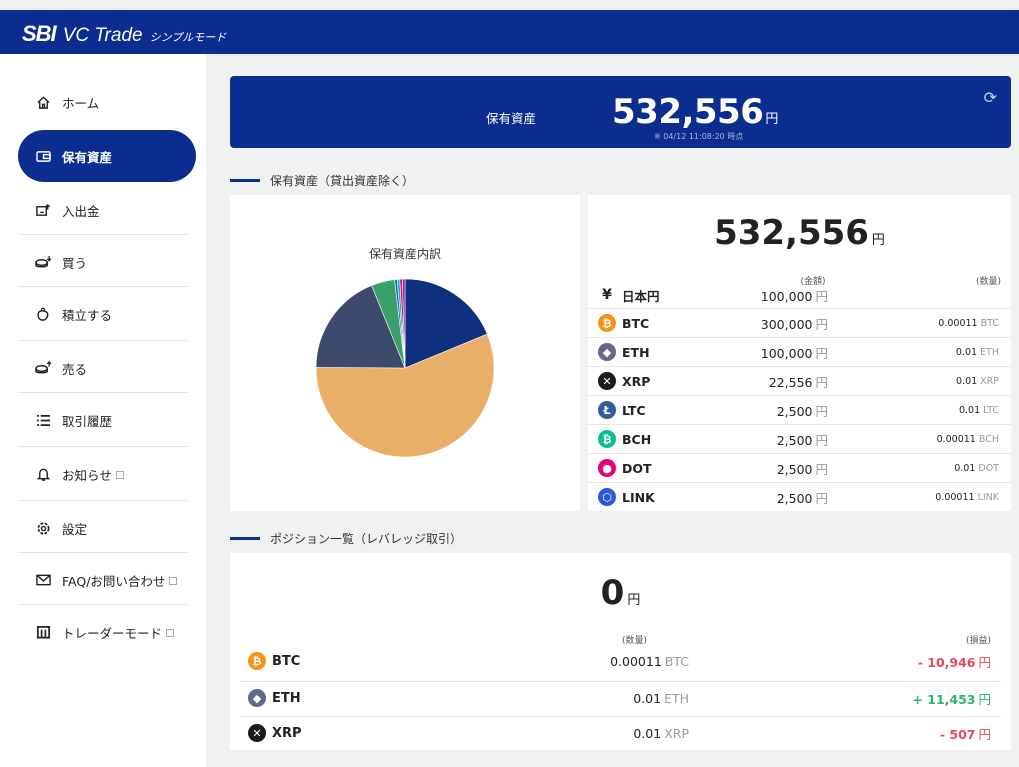 Image resolution: width=1019 pixels, height=767 pixels. Describe the element at coordinates (607, 439) in the screenshot. I see `bch-icon: ₿` at that location.